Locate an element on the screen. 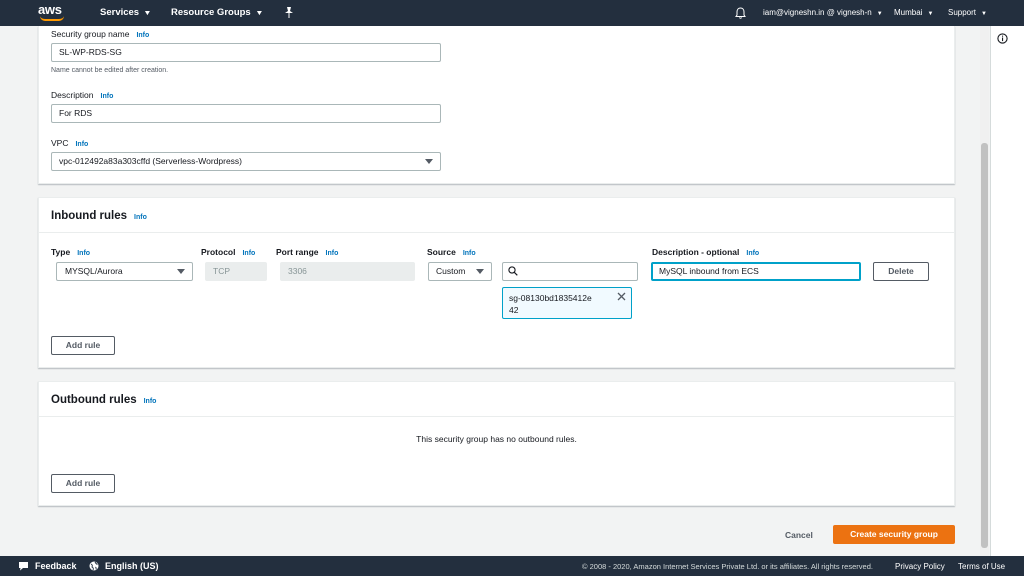 The width and height of the screenshot is (1024, 576). resource-groups-menu: Resource Groups ▼ is located at coordinates (217, 12).